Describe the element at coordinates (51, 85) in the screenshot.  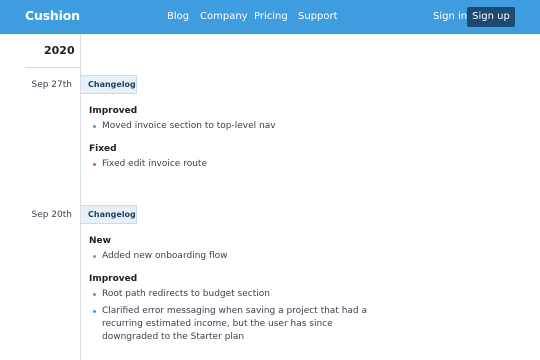
I see `entry-date: Sep 27th` at that location.